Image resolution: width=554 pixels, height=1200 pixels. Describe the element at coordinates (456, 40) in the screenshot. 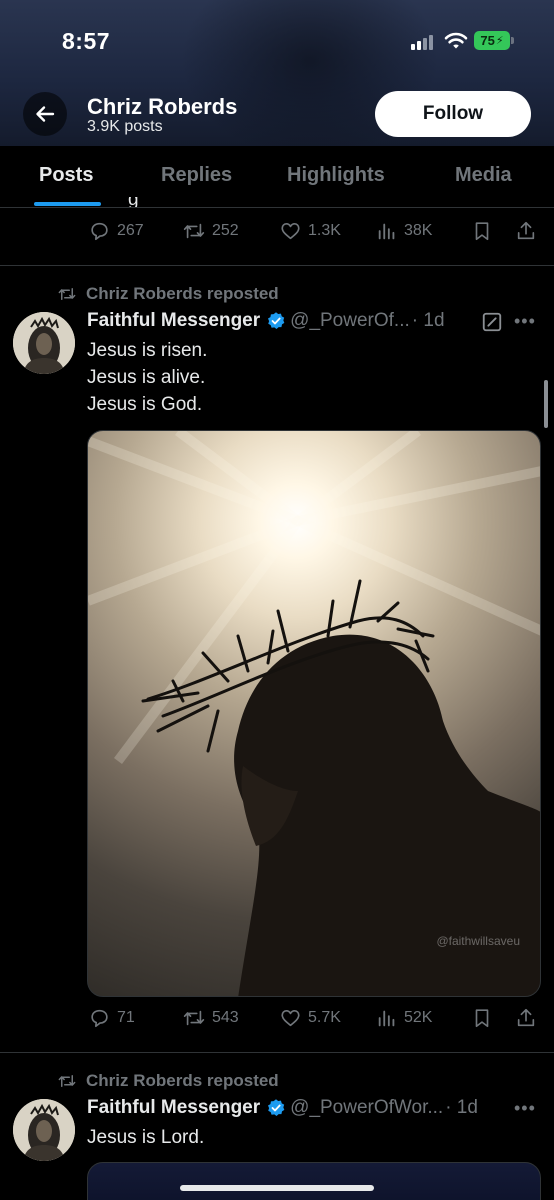

I see `wifi-icon` at that location.